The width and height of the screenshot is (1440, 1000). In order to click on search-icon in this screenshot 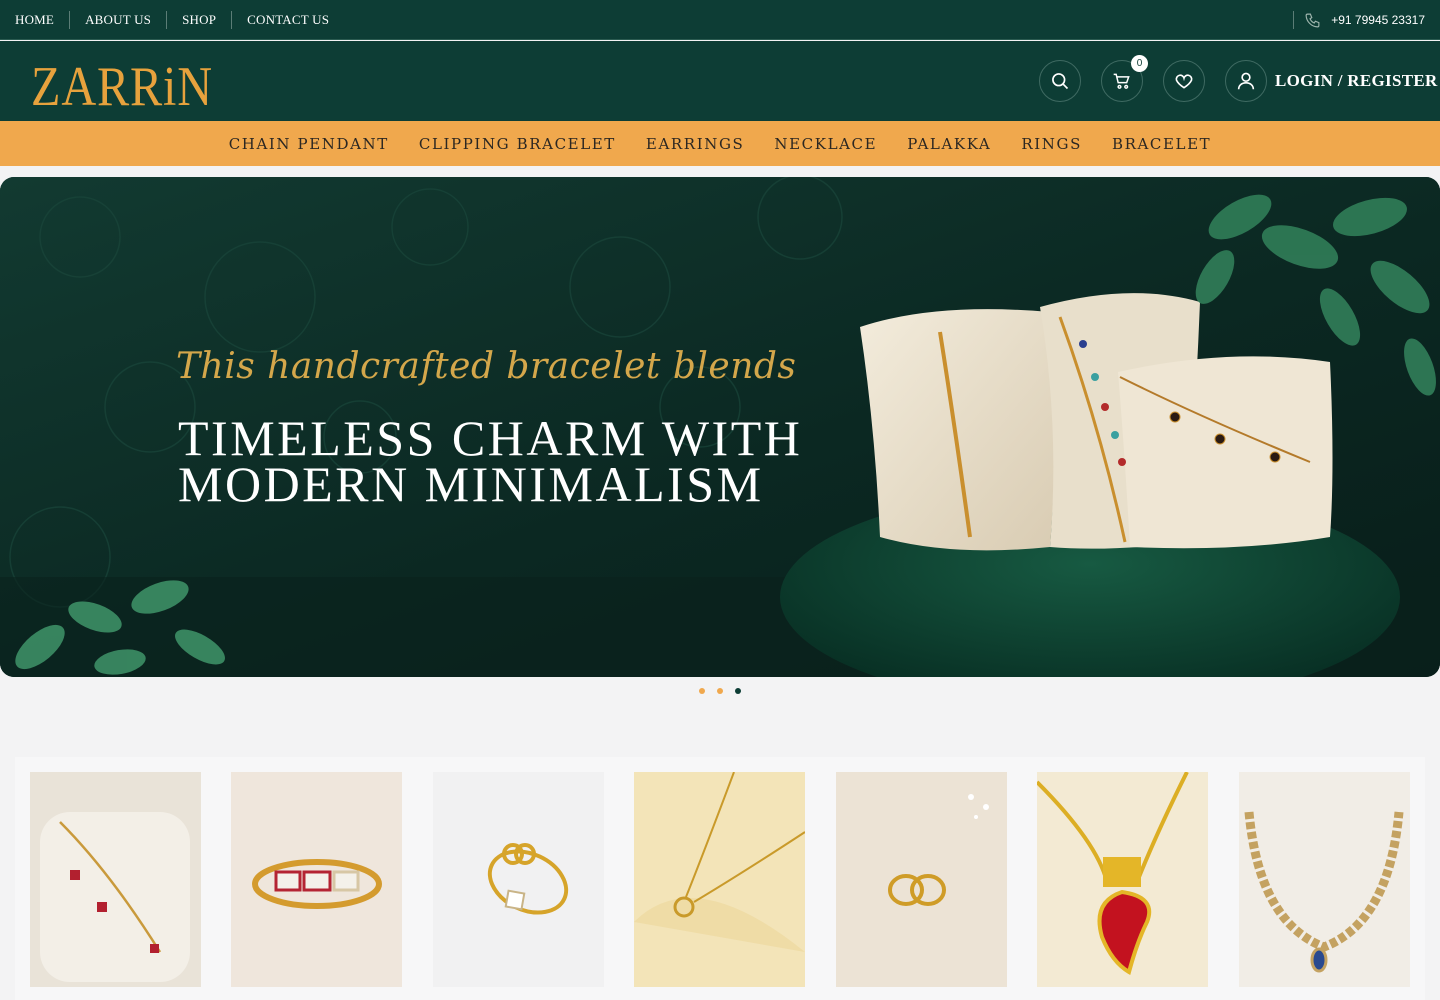, I will do `click(1060, 81)`.